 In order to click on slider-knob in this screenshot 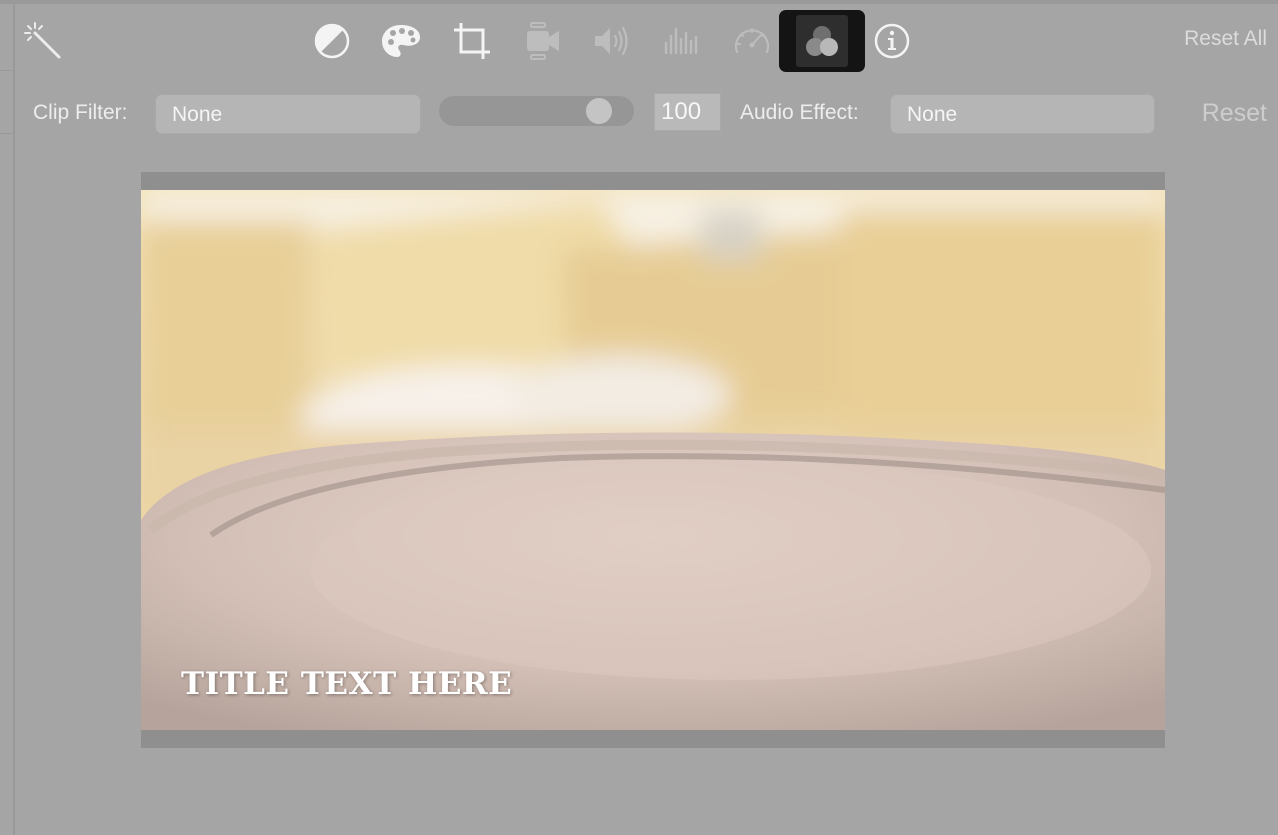, I will do `click(599, 111)`.